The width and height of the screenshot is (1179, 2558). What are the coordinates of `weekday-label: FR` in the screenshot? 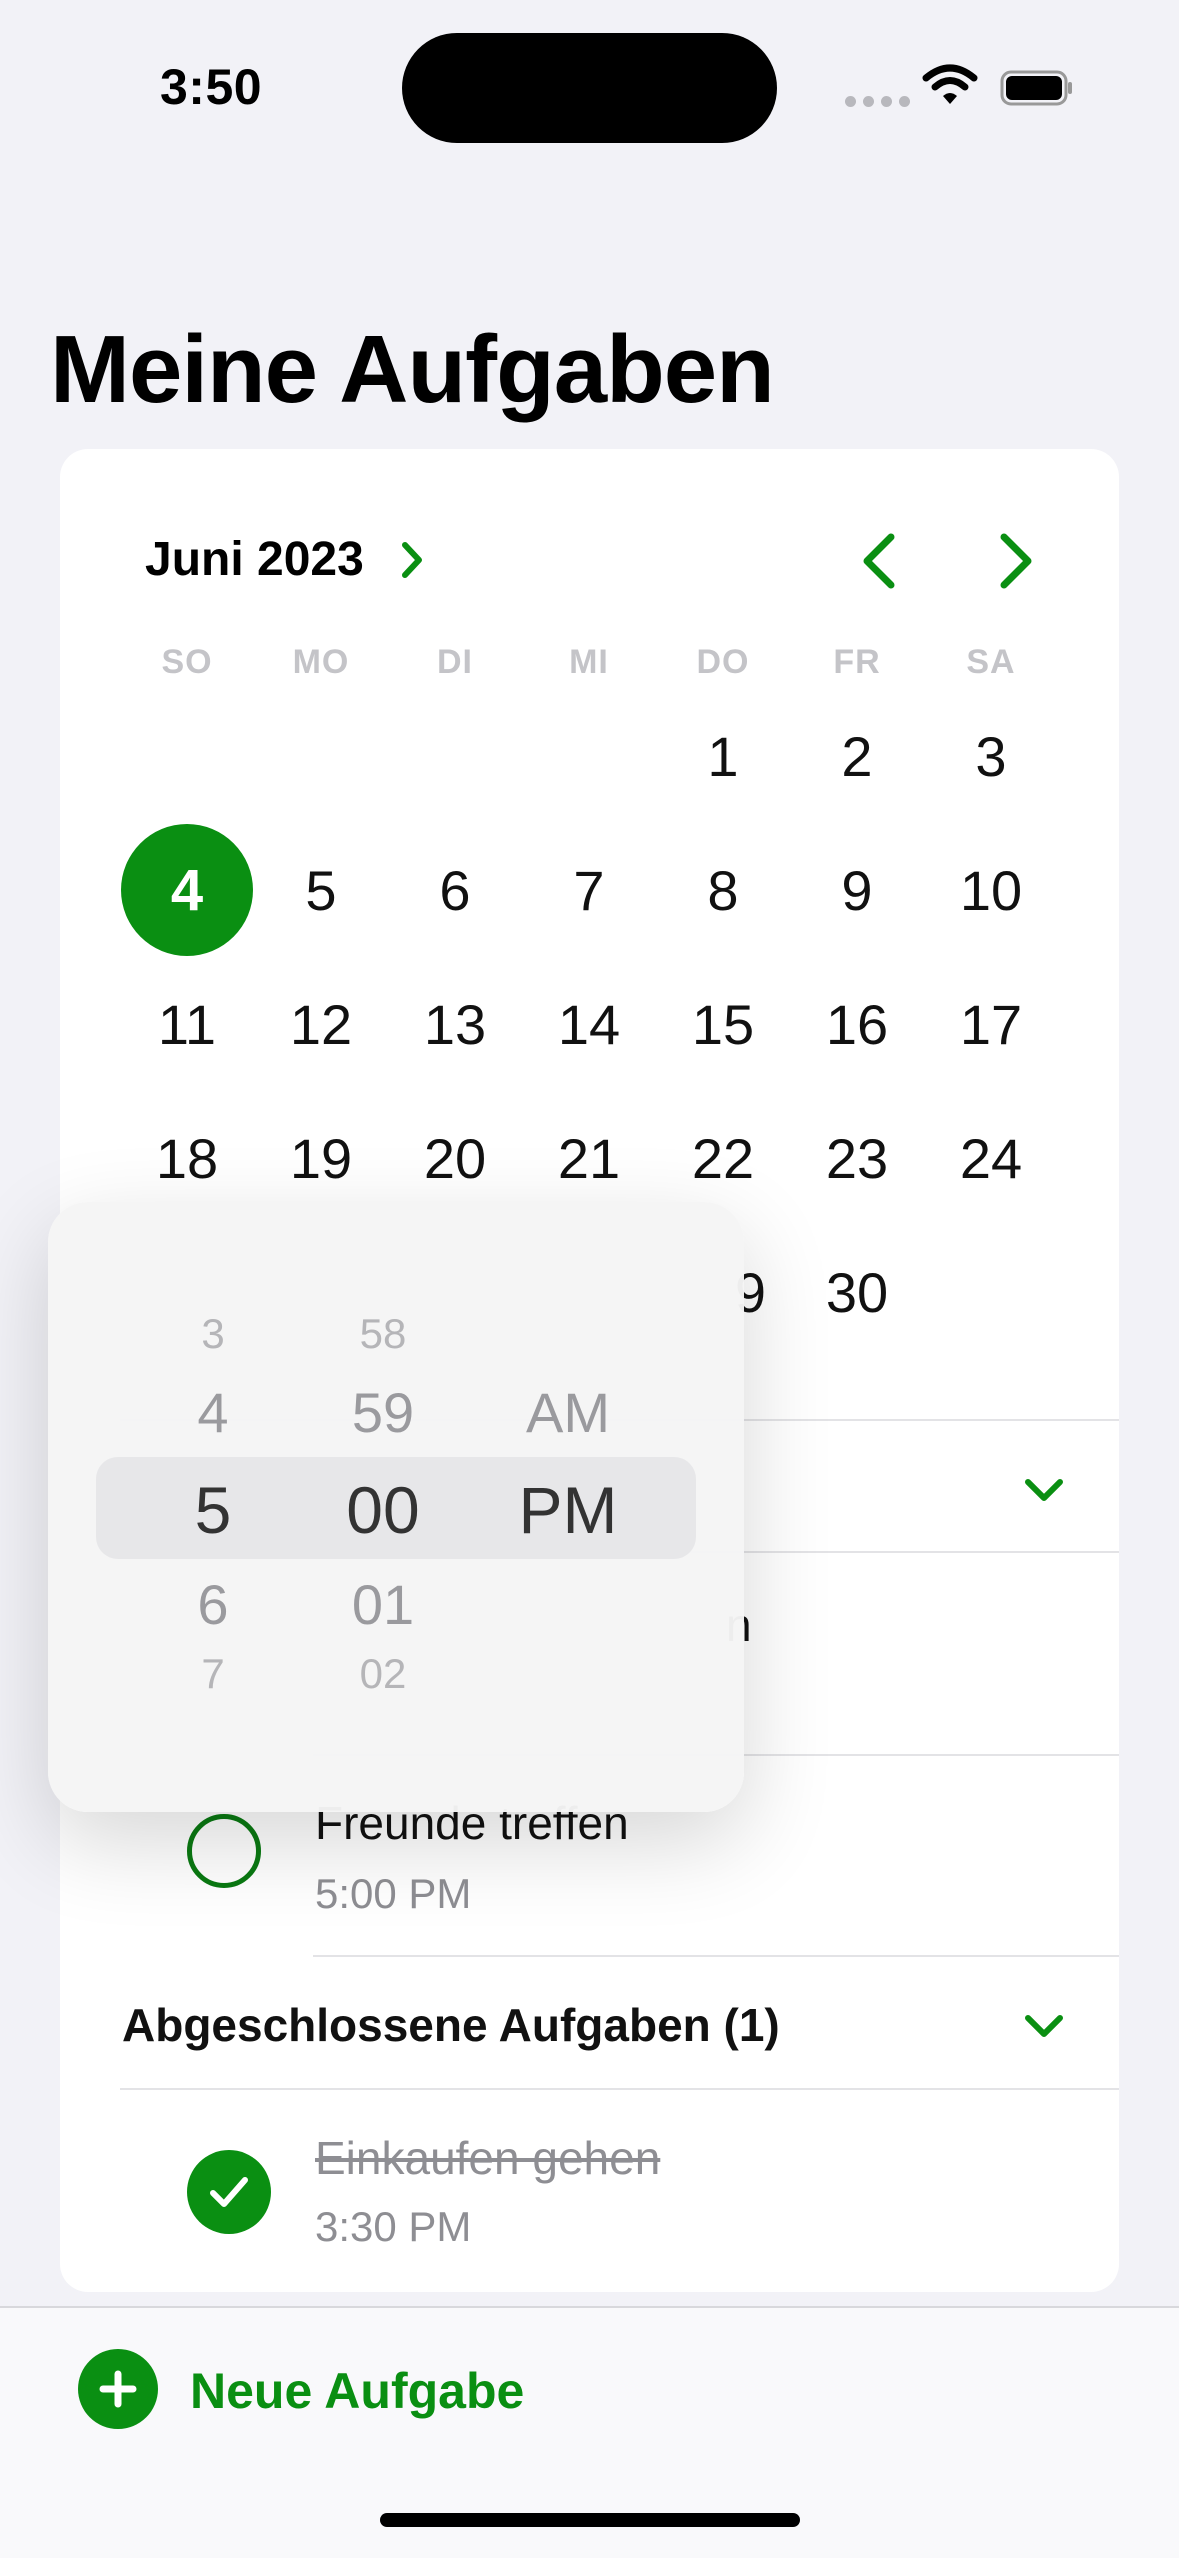 It's located at (857, 662).